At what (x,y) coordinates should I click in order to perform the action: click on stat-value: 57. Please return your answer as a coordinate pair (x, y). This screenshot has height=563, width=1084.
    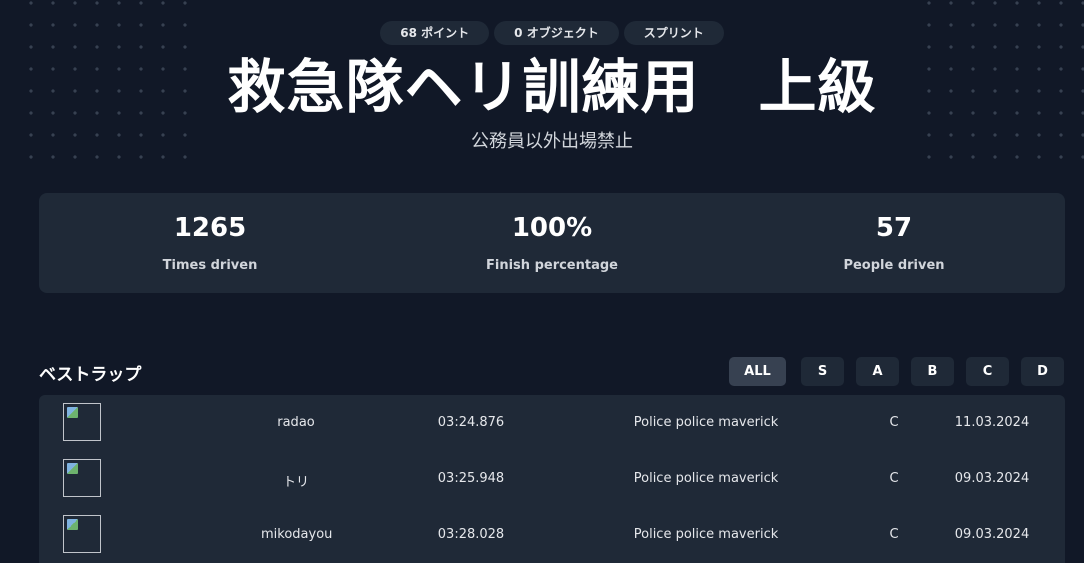
    Looking at the image, I should click on (894, 228).